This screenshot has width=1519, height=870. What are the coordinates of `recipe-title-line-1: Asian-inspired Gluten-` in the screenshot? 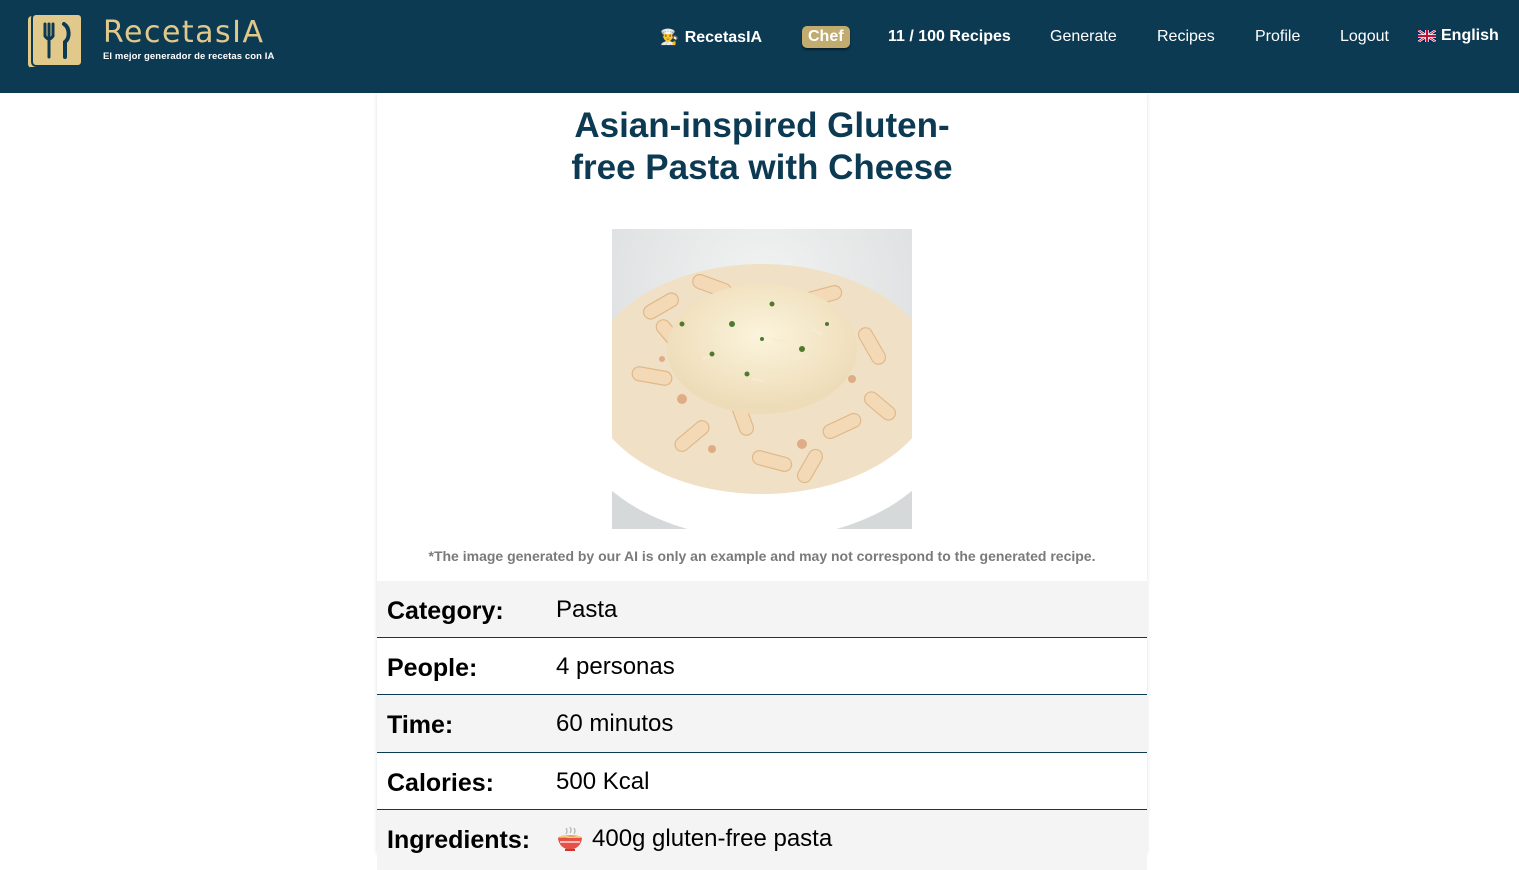 It's located at (762, 125).